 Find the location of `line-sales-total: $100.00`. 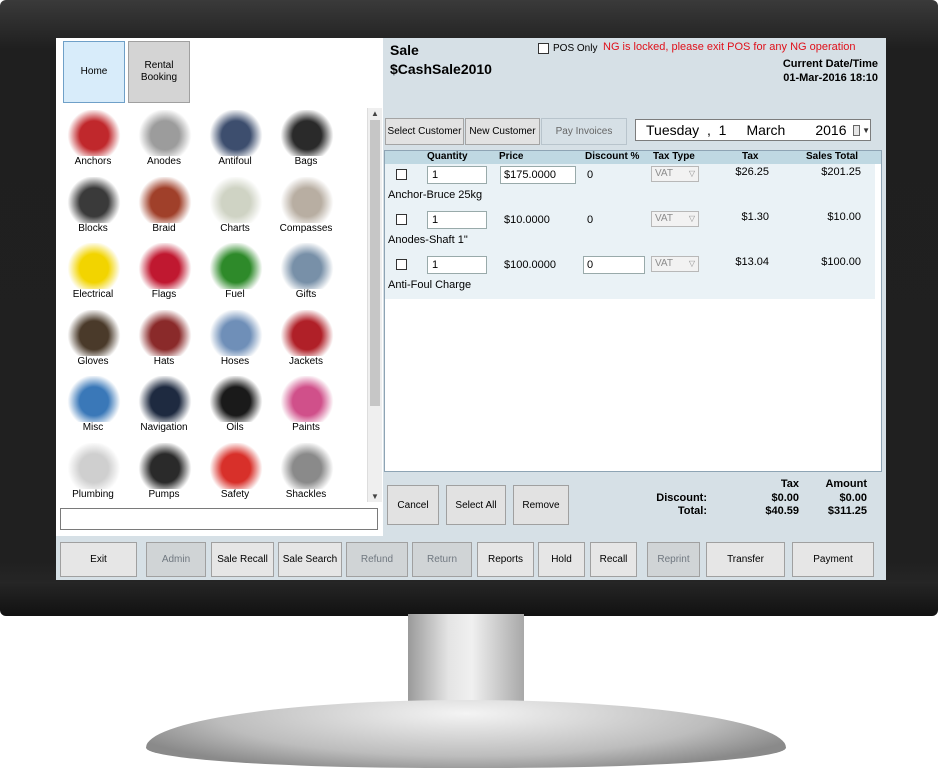

line-sales-total: $100.00 is located at coordinates (841, 262).